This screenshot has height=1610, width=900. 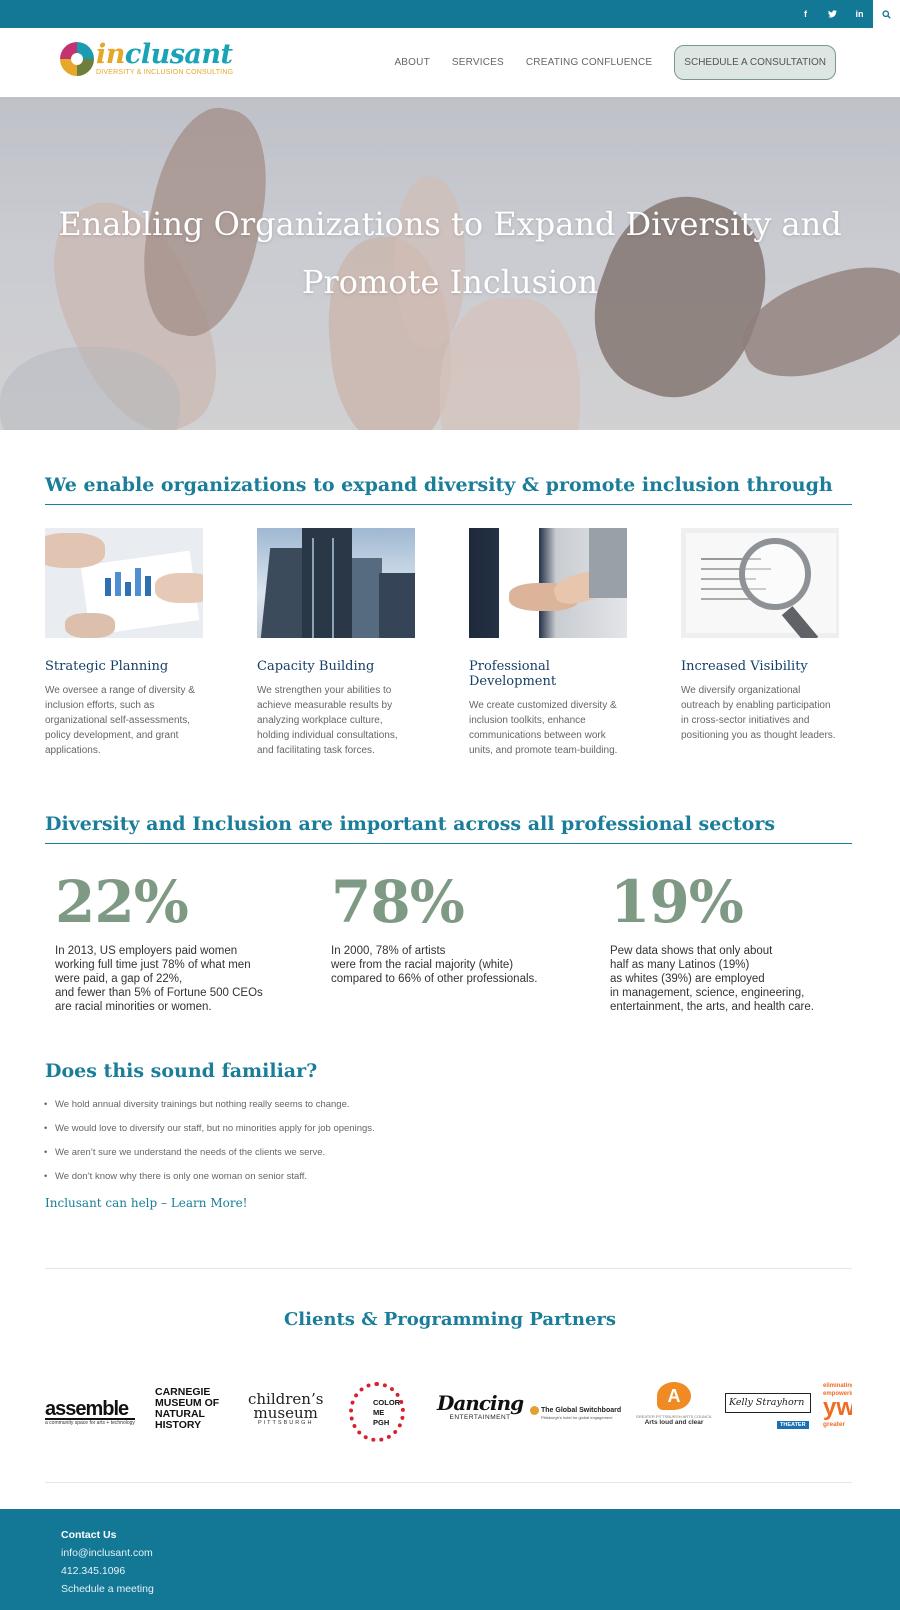 What do you see at coordinates (834, 1424) in the screenshot?
I see `partner-sub2: greater` at bounding box center [834, 1424].